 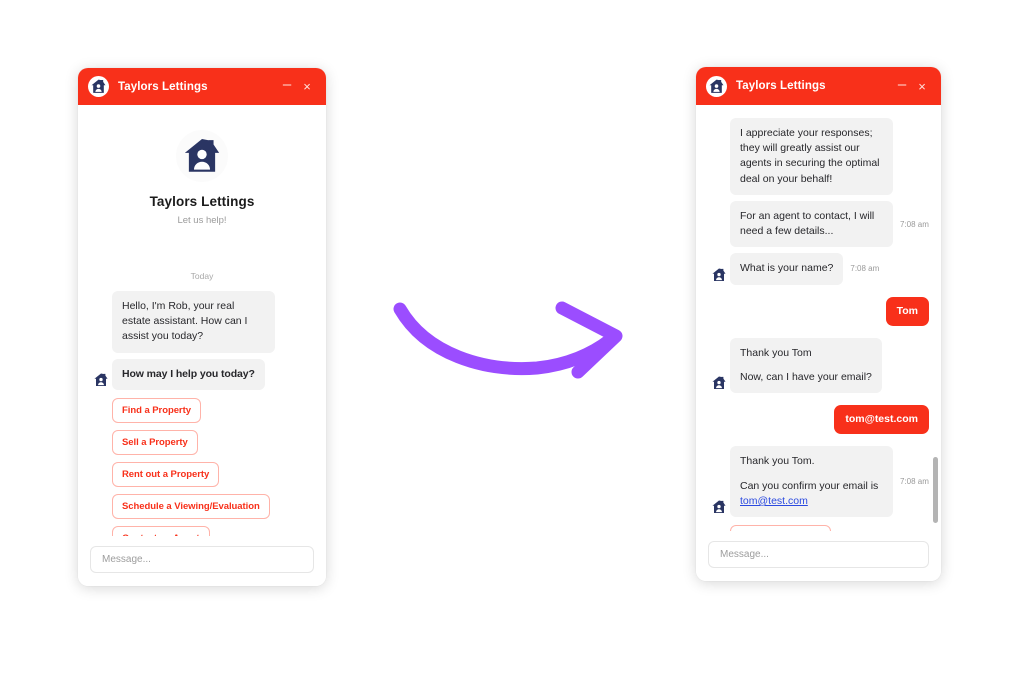 What do you see at coordinates (774, 501) in the screenshot?
I see `email-link: tom@test.com` at bounding box center [774, 501].